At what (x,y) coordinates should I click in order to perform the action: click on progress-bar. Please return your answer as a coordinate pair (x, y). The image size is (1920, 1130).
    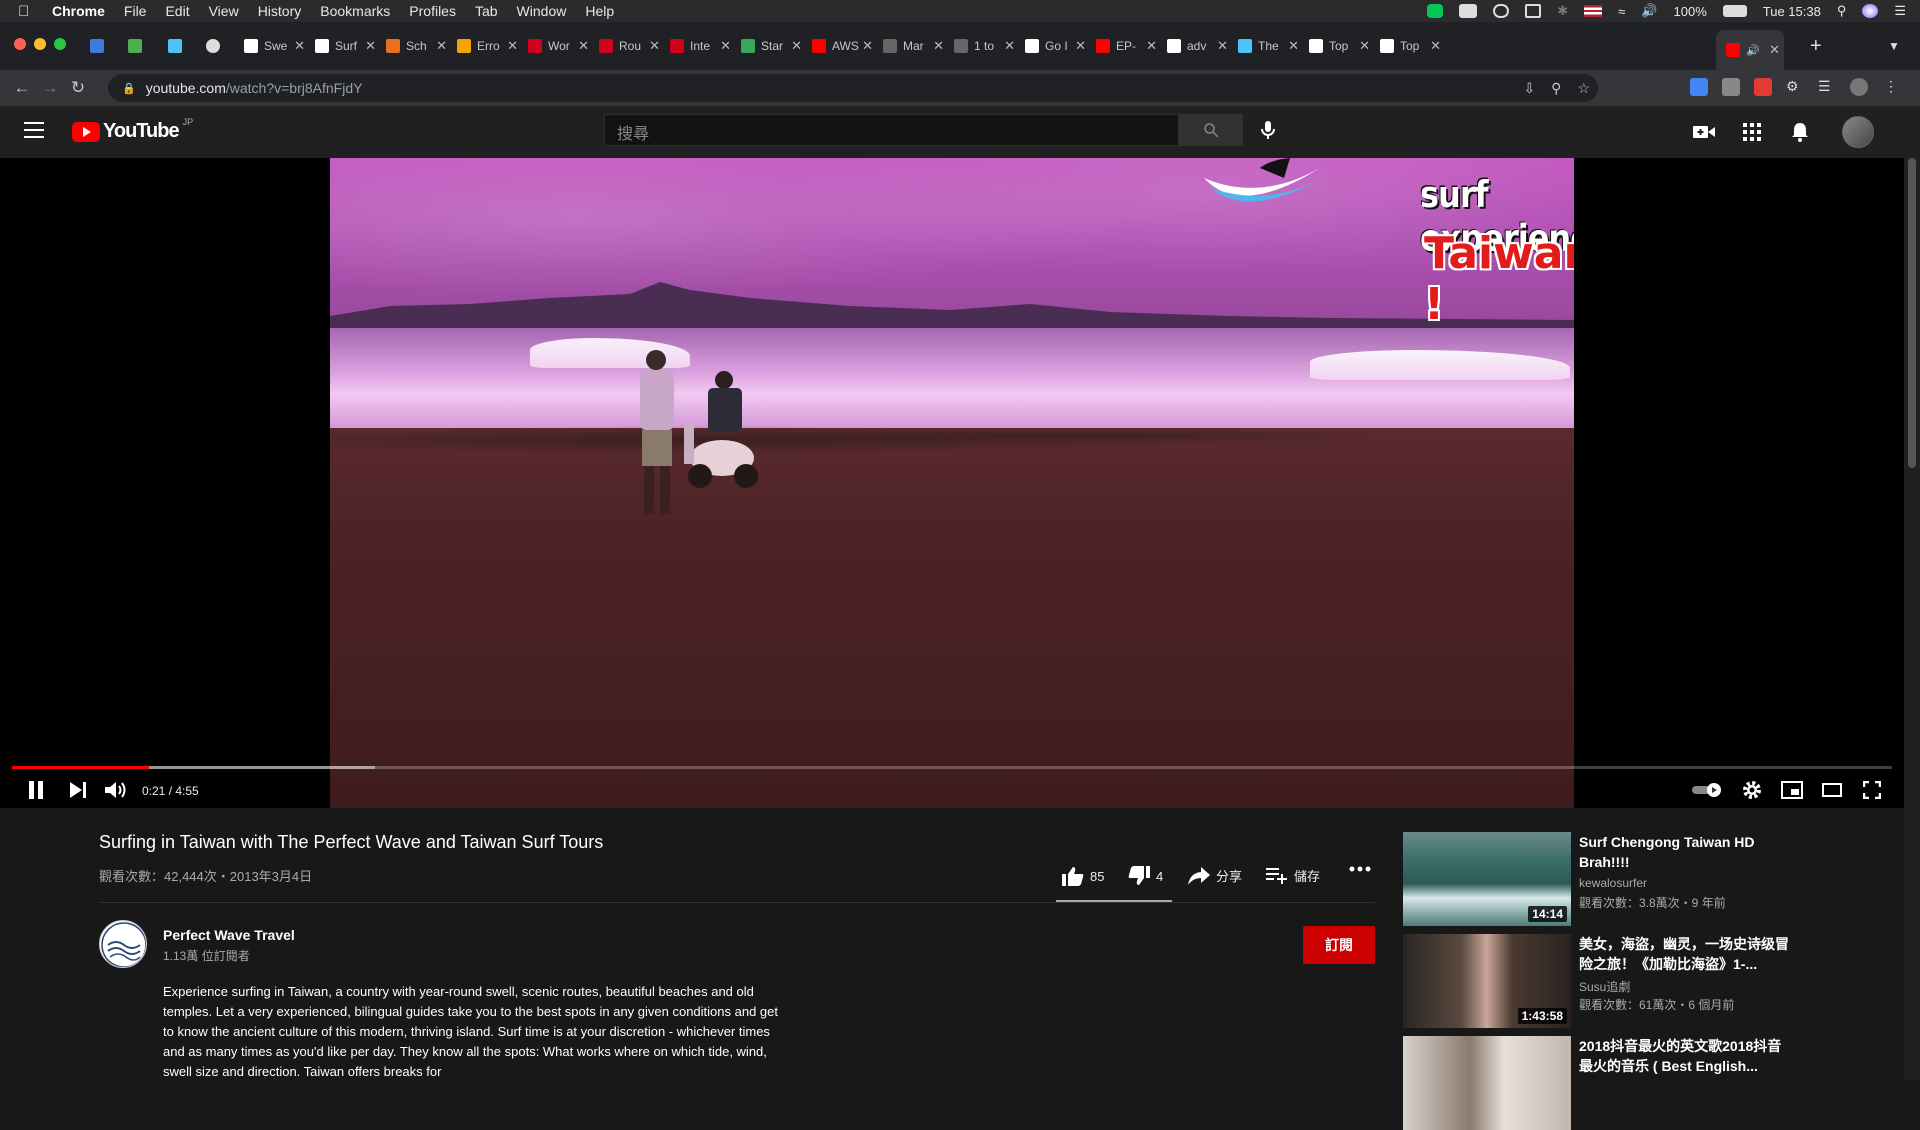
    Looking at the image, I should click on (952, 767).